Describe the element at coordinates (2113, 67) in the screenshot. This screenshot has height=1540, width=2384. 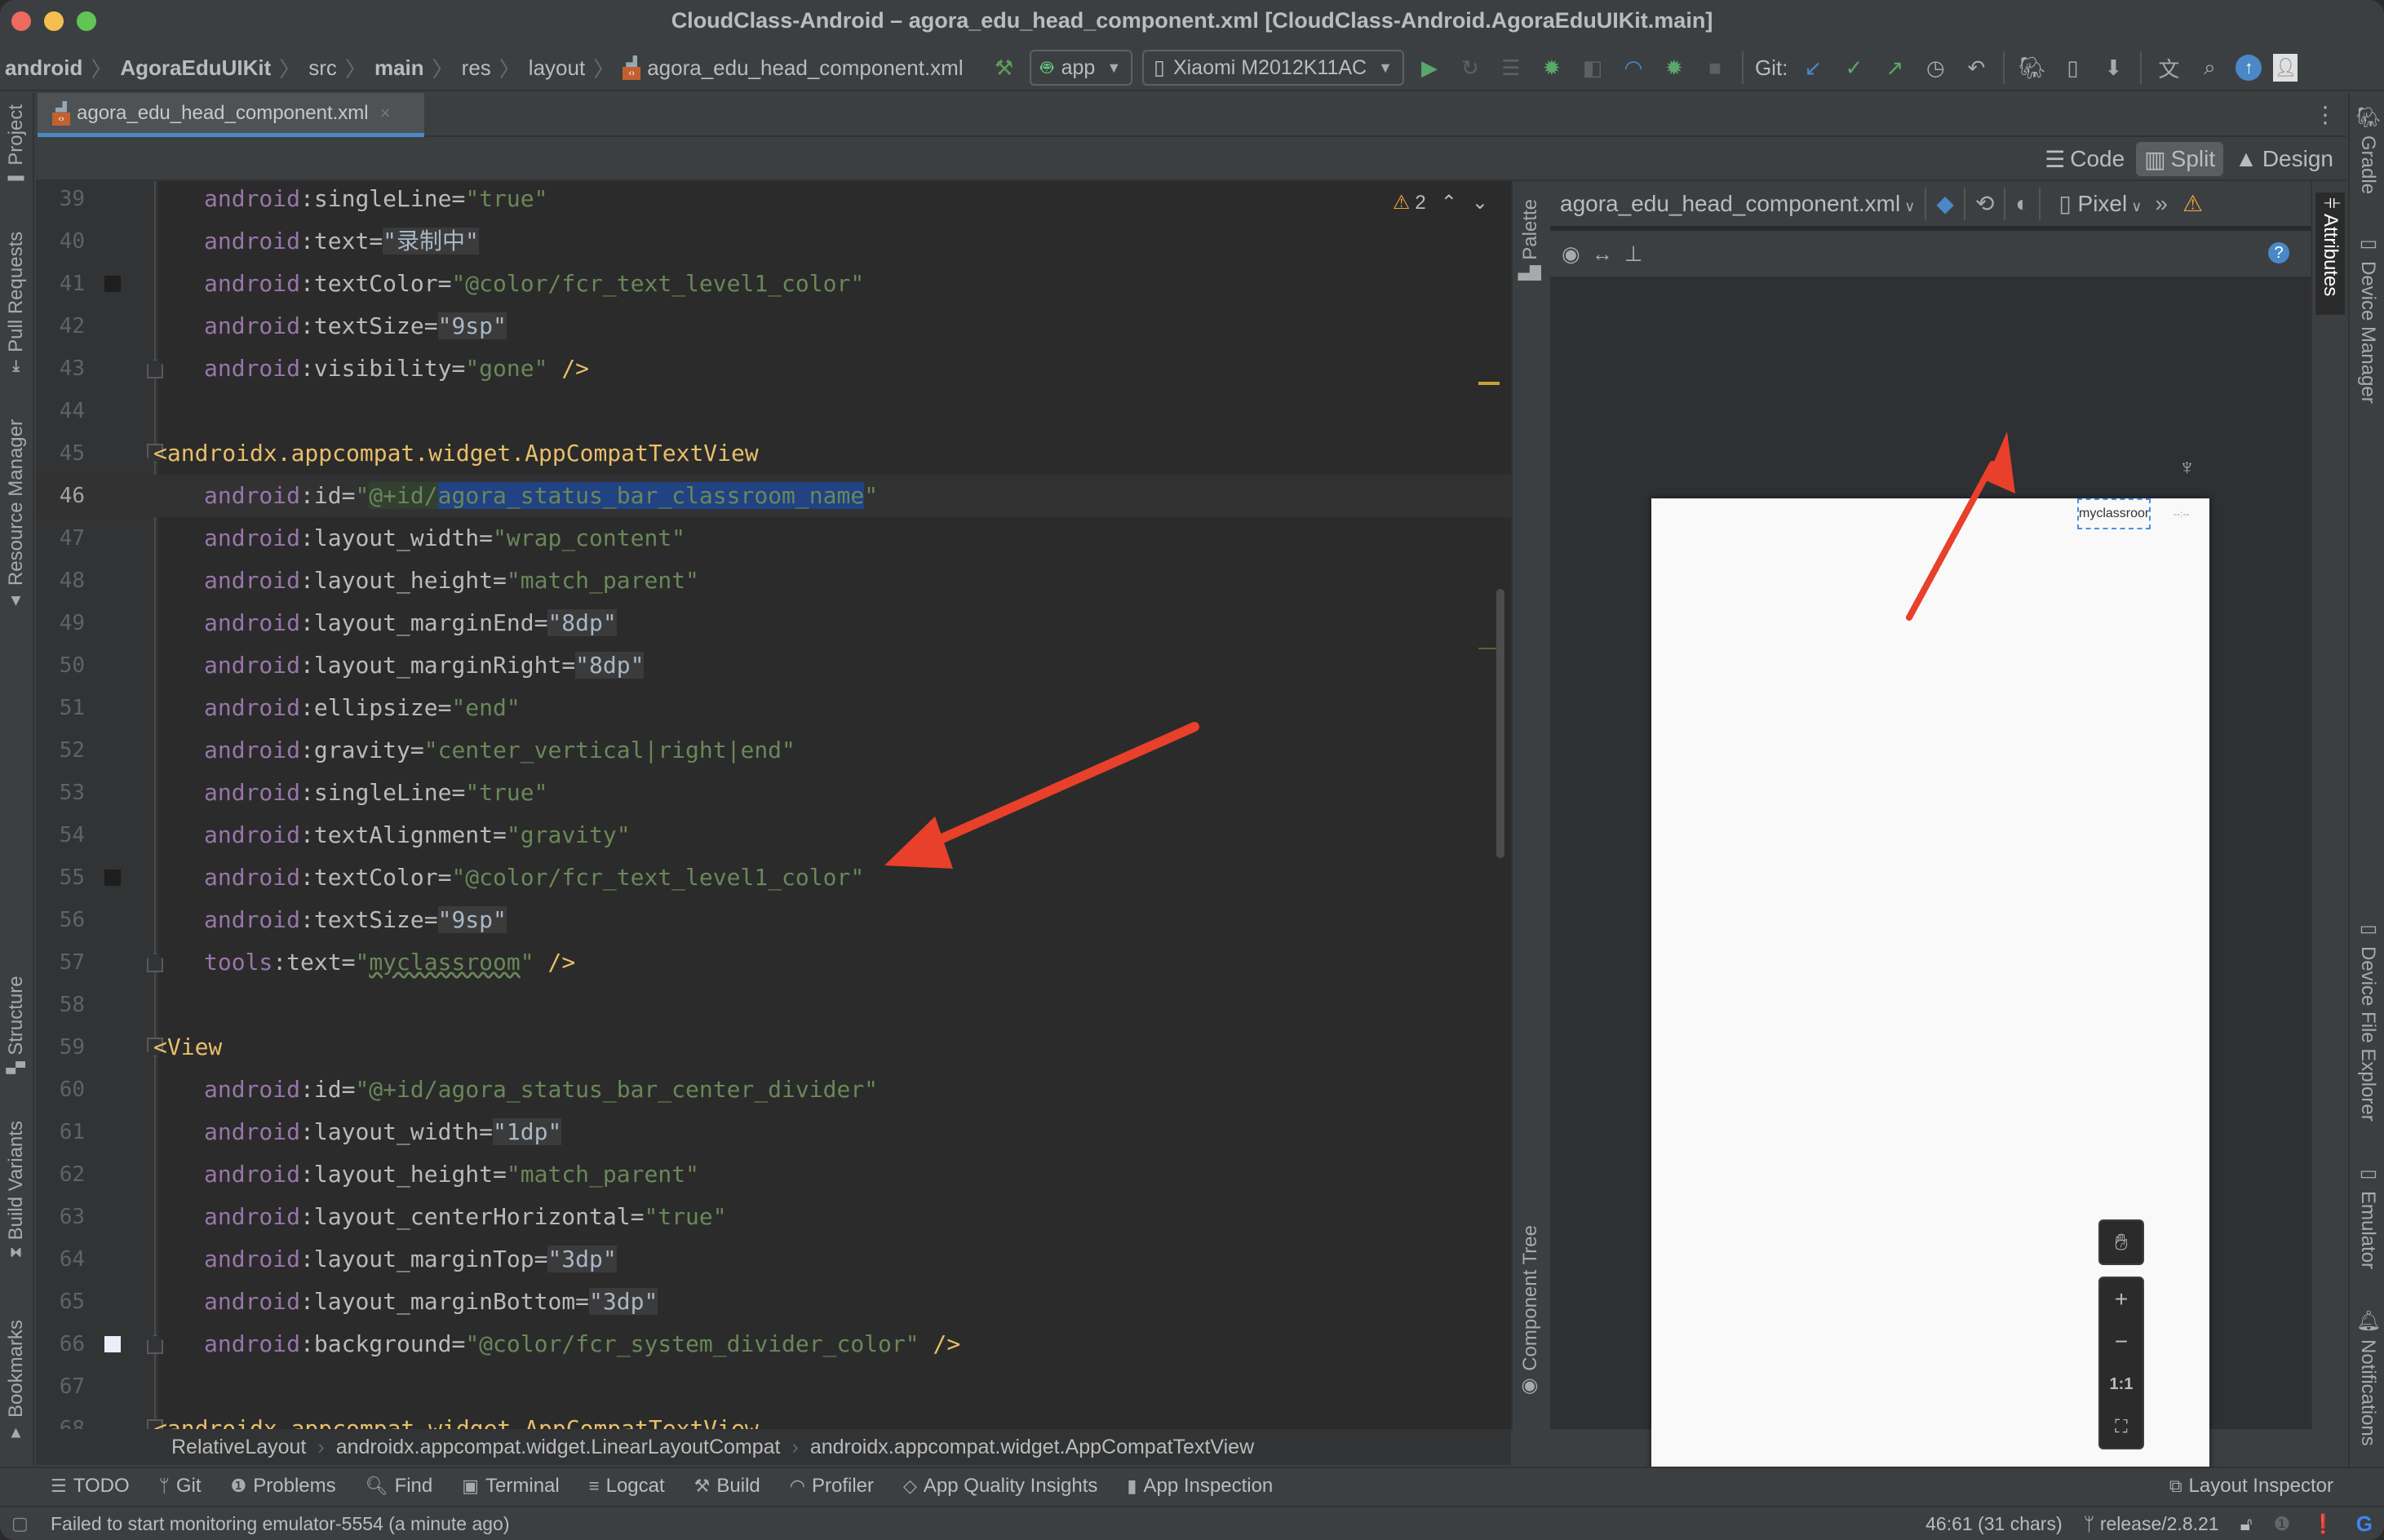
I see `sdk-manager-icon: ⬇` at that location.